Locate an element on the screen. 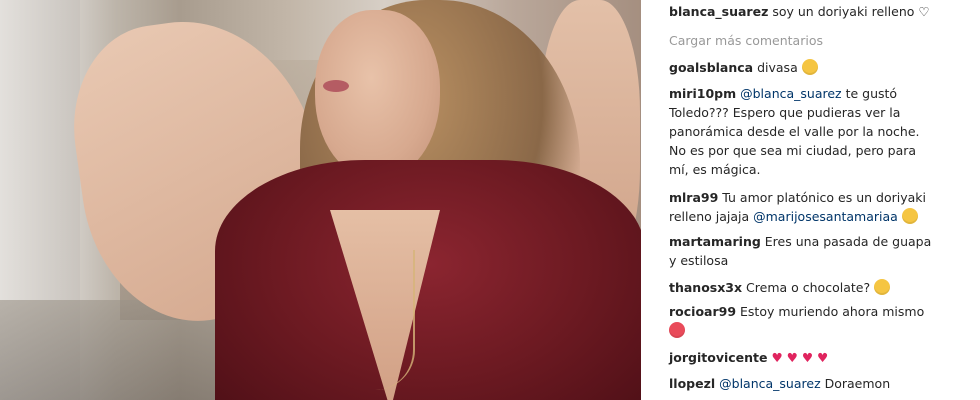  comment-username: goalsblanca is located at coordinates (711, 67).